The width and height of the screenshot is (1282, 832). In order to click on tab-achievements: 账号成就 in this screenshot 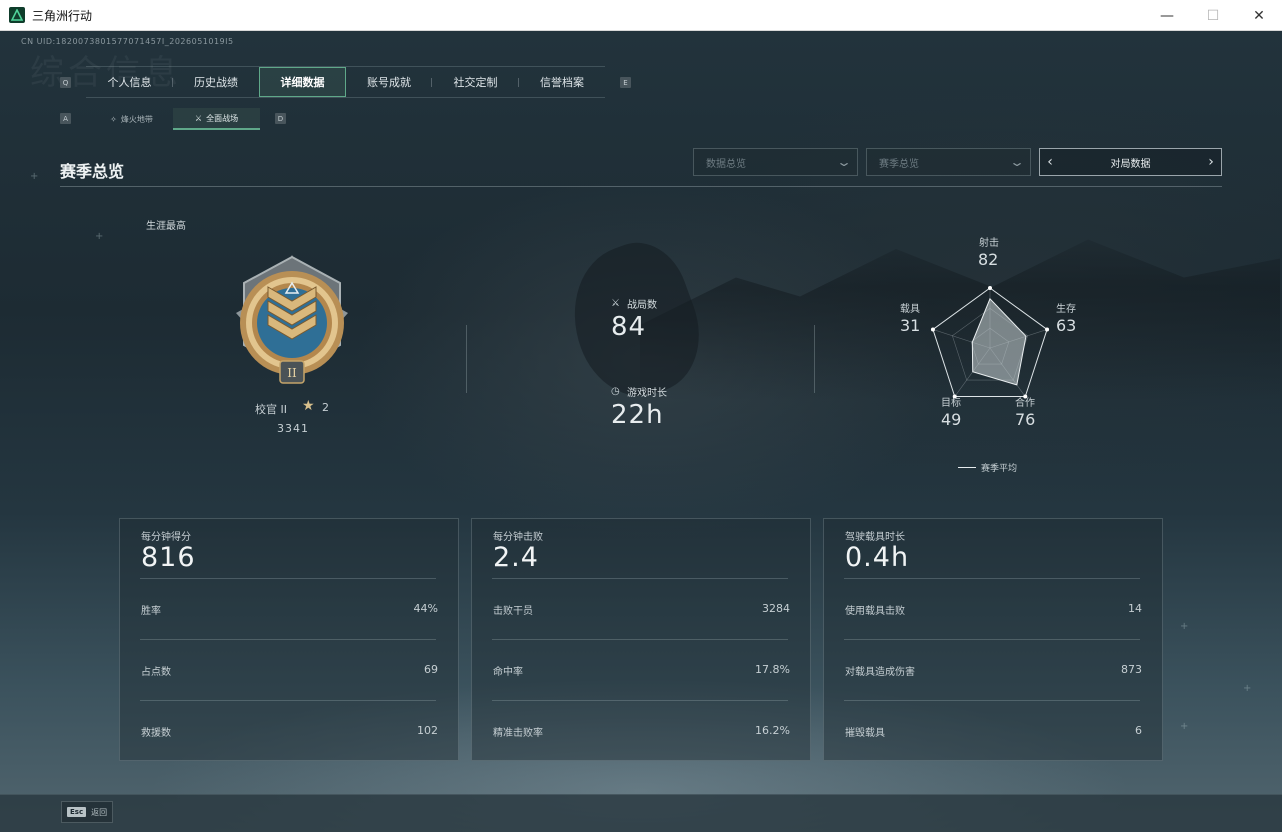, I will do `click(389, 82)`.